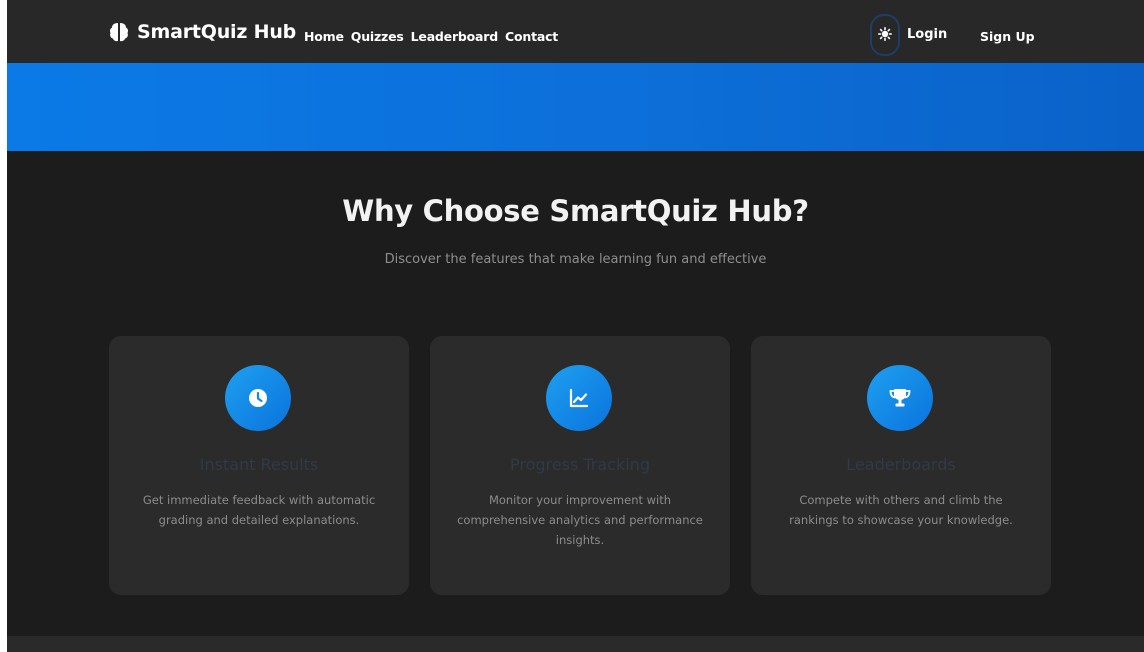 The image size is (1144, 652). I want to click on nav-link-home: Home, so click(324, 36).